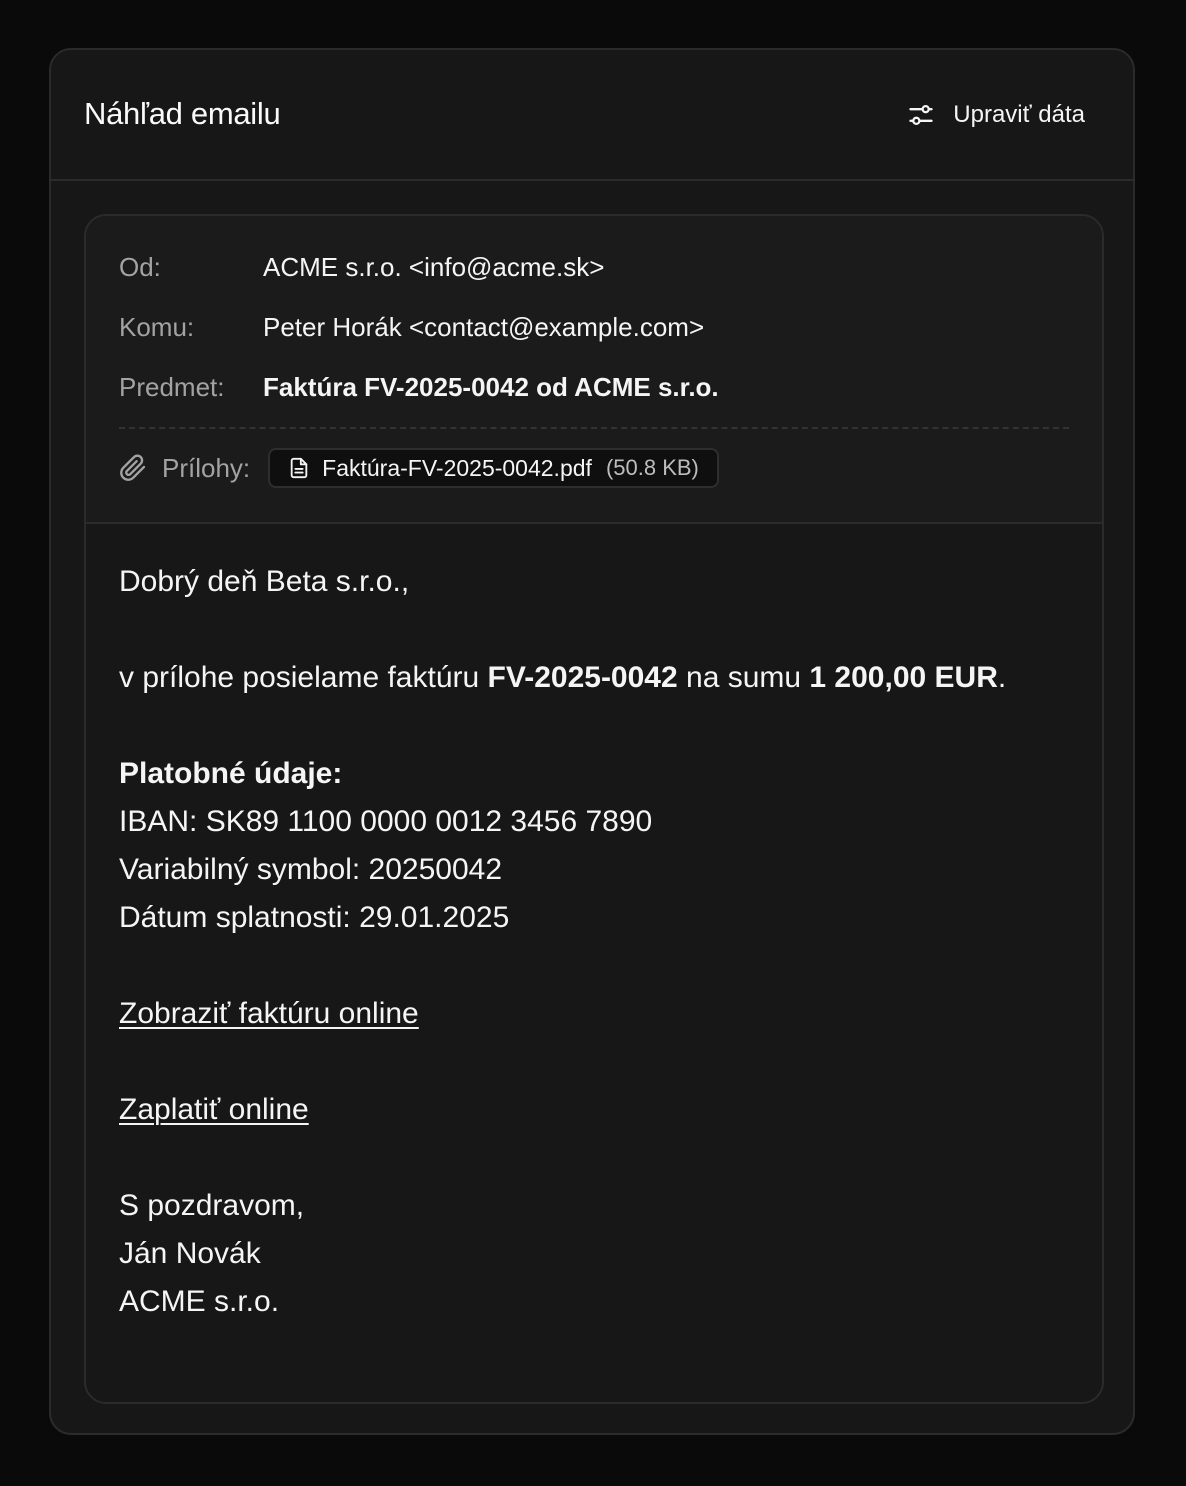 Image resolution: width=1186 pixels, height=1486 pixels. Describe the element at coordinates (592, 115) in the screenshot. I see `card-header: Náhľad emailu Upraviť dáta` at that location.